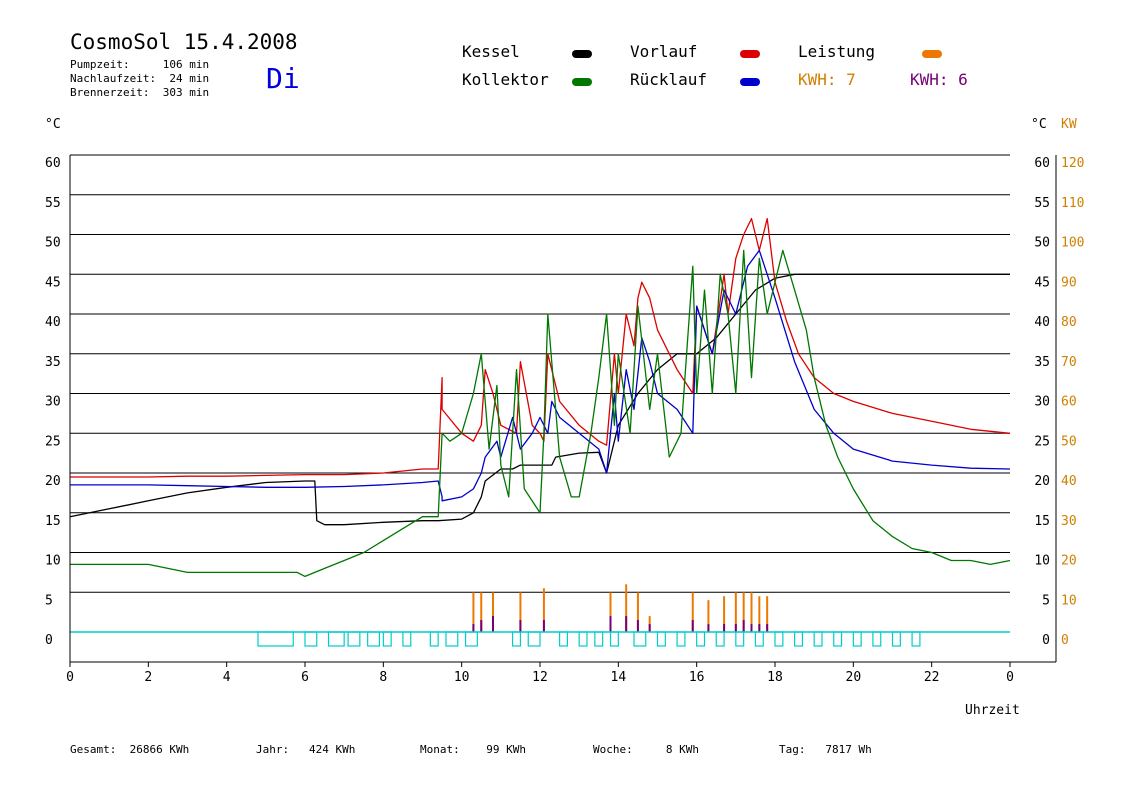 Image resolution: width=1148 pixels, height=812 pixels. I want to click on y-tick-right-40: 40, so click(1042, 322).